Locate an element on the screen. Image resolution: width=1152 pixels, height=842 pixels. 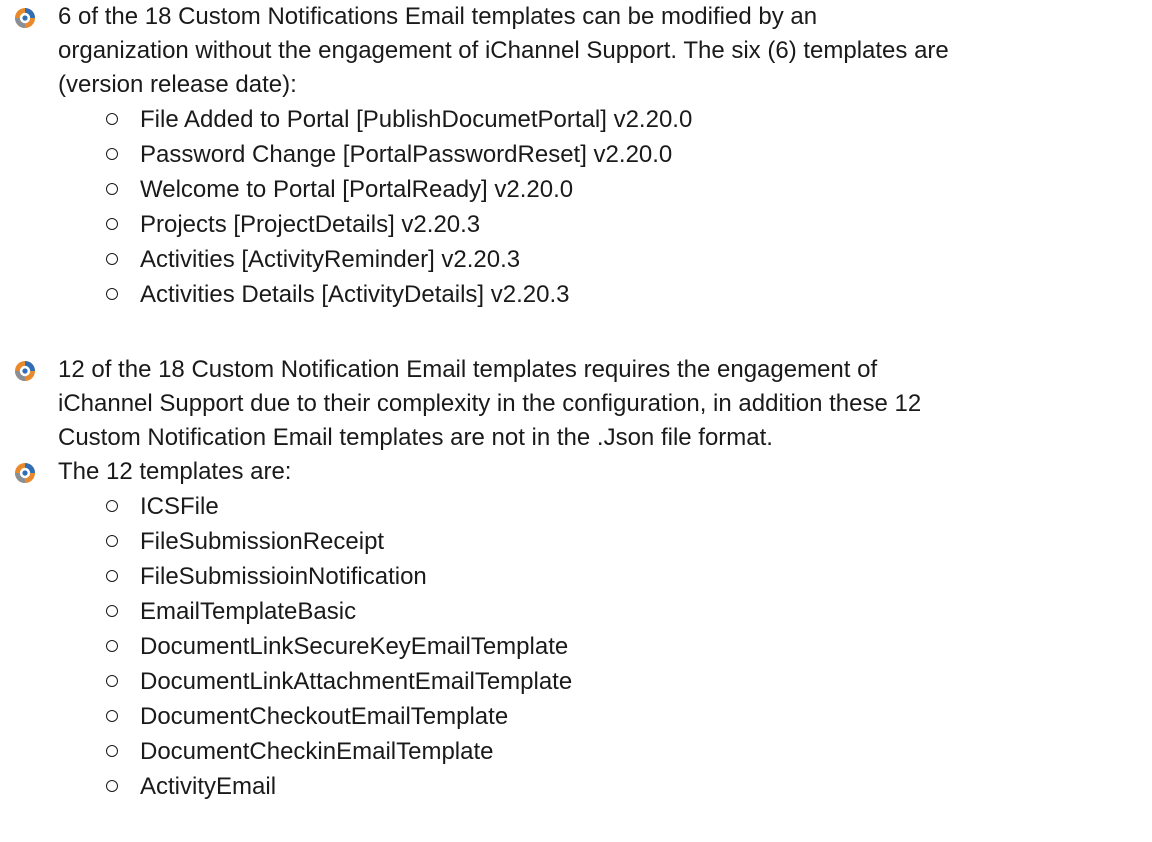
list-item: DocumentCheckoutEmailTemplate is located at coordinates (307, 717).